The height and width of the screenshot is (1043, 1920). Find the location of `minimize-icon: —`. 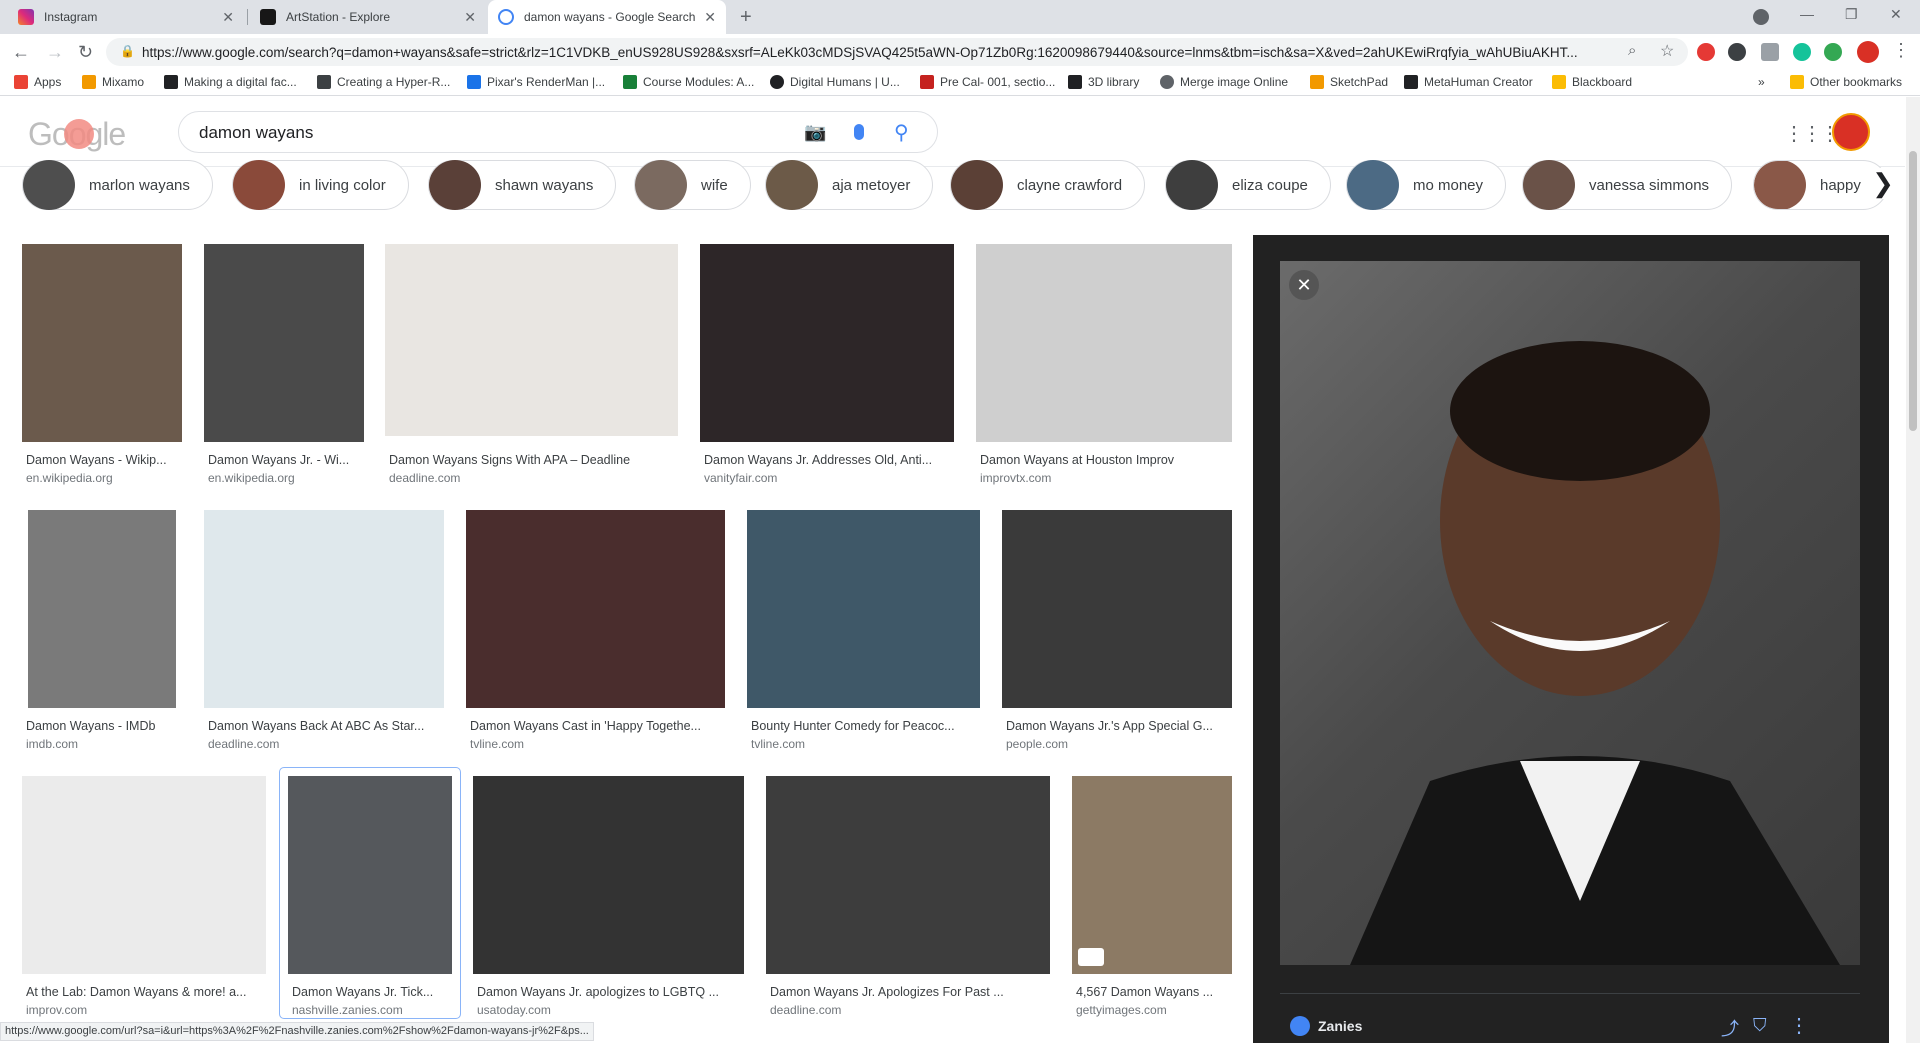

minimize-icon: — is located at coordinates (1807, 14).